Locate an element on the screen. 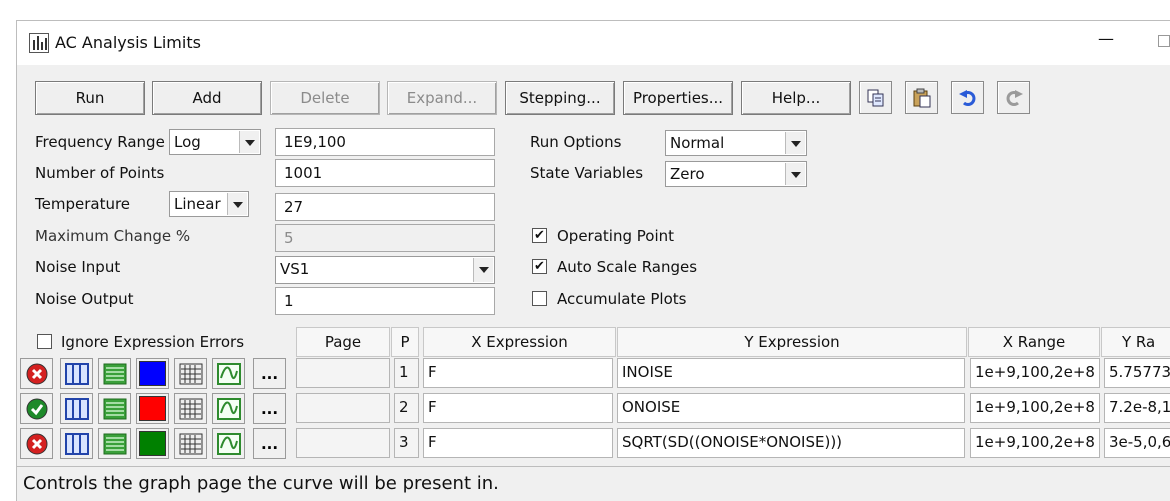 The width and height of the screenshot is (1170, 501). add-button: Add is located at coordinates (207, 98).